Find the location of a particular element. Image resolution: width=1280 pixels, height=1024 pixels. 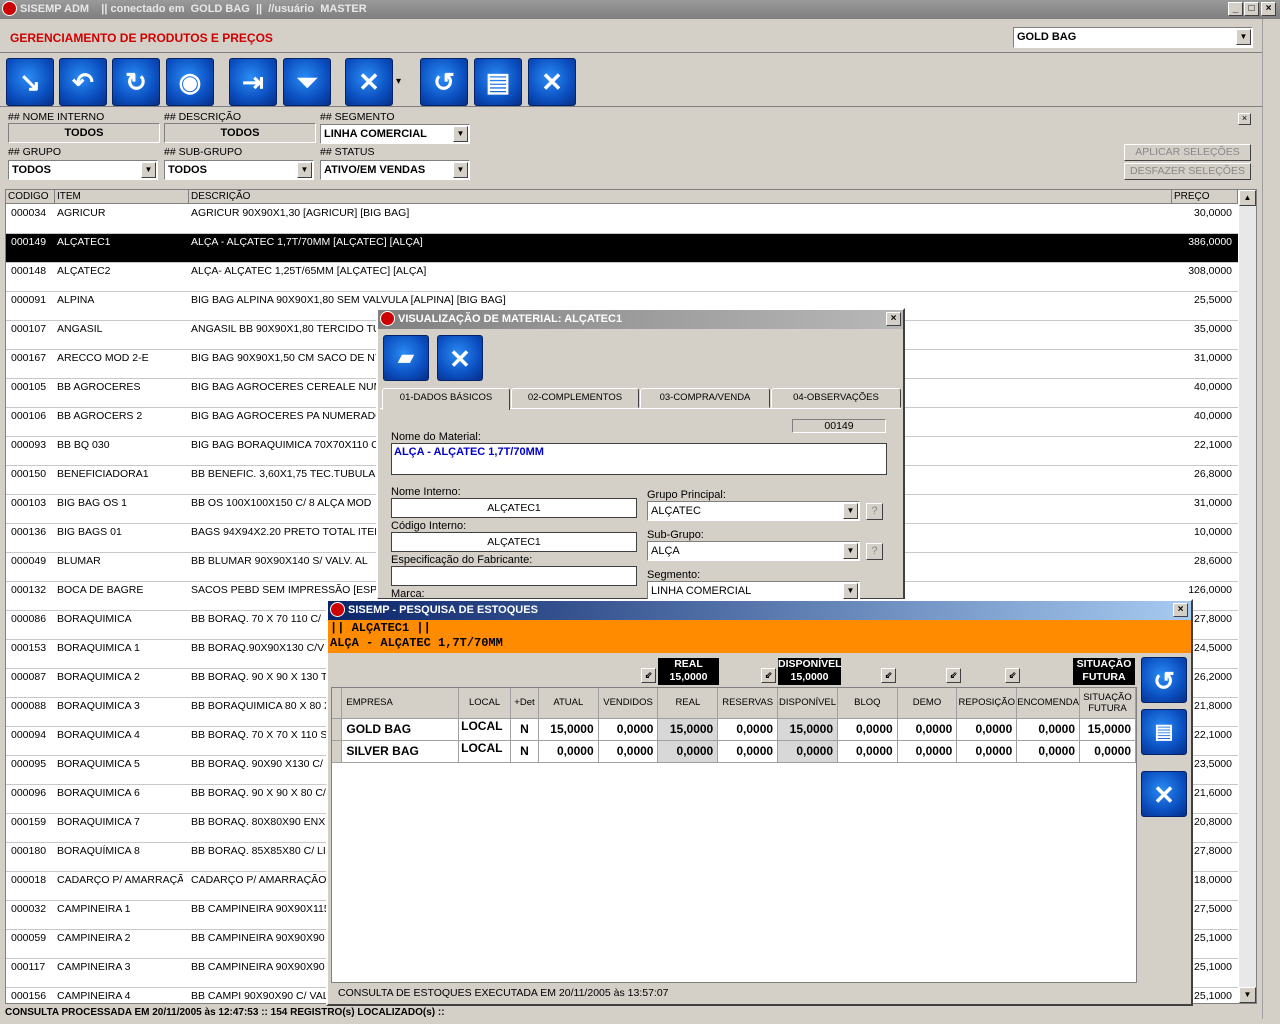

stock-exit-button: ✕ is located at coordinates (1164, 794).